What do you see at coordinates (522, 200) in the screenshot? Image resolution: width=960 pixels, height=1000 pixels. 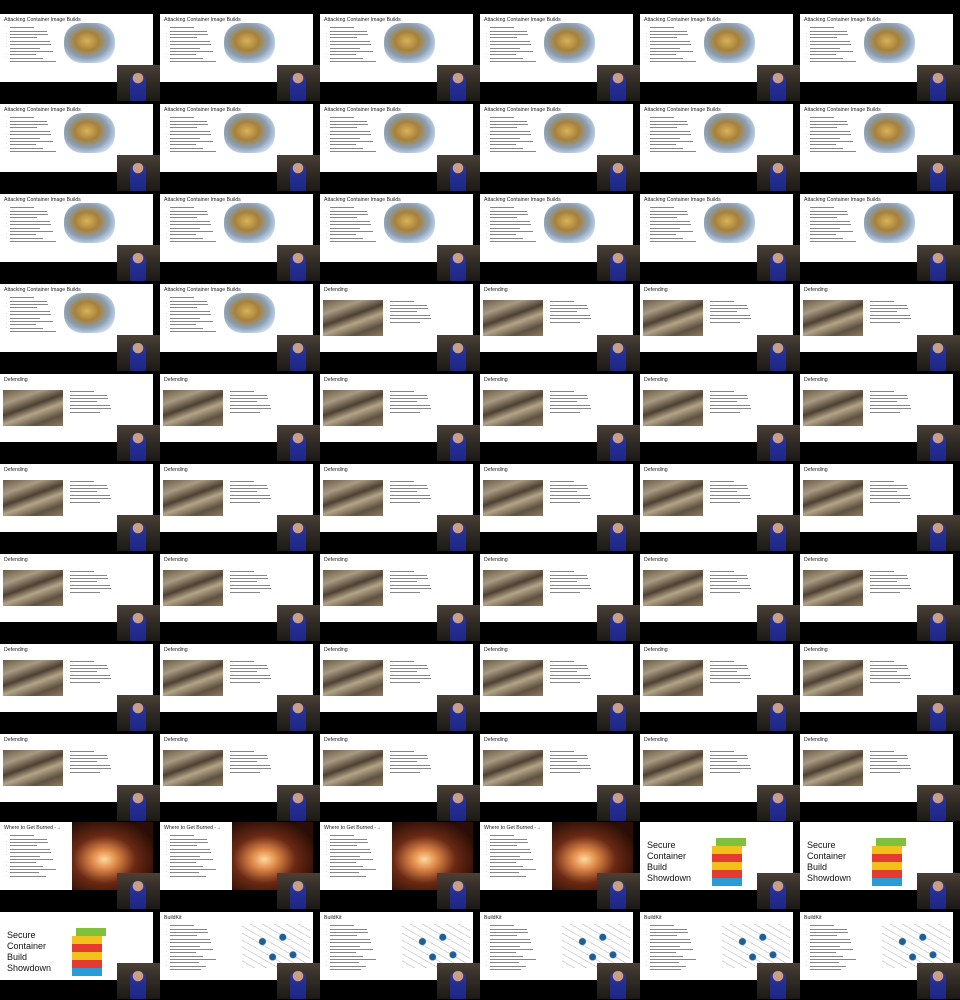 I see `slide-title: Attacking Container Image Builds` at bounding box center [522, 200].